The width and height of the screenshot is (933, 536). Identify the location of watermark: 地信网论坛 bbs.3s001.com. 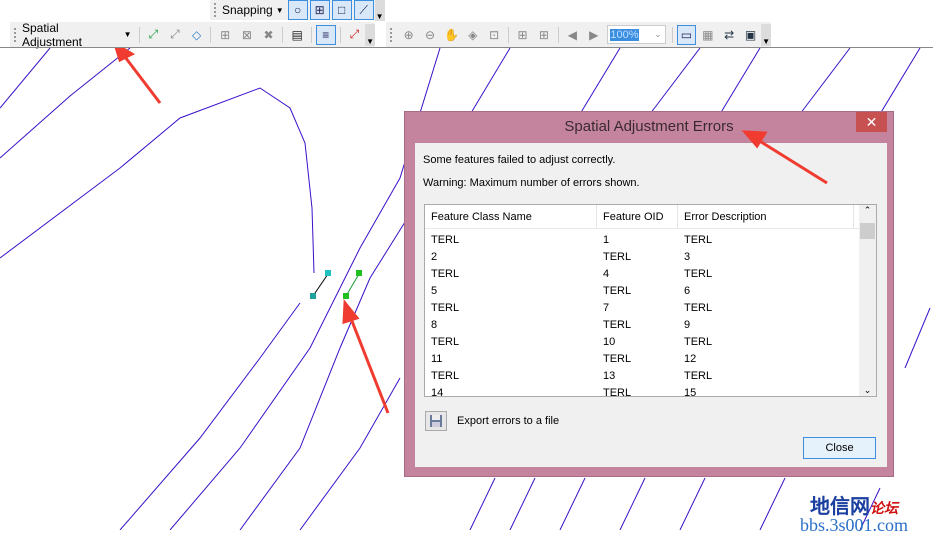
(854, 513).